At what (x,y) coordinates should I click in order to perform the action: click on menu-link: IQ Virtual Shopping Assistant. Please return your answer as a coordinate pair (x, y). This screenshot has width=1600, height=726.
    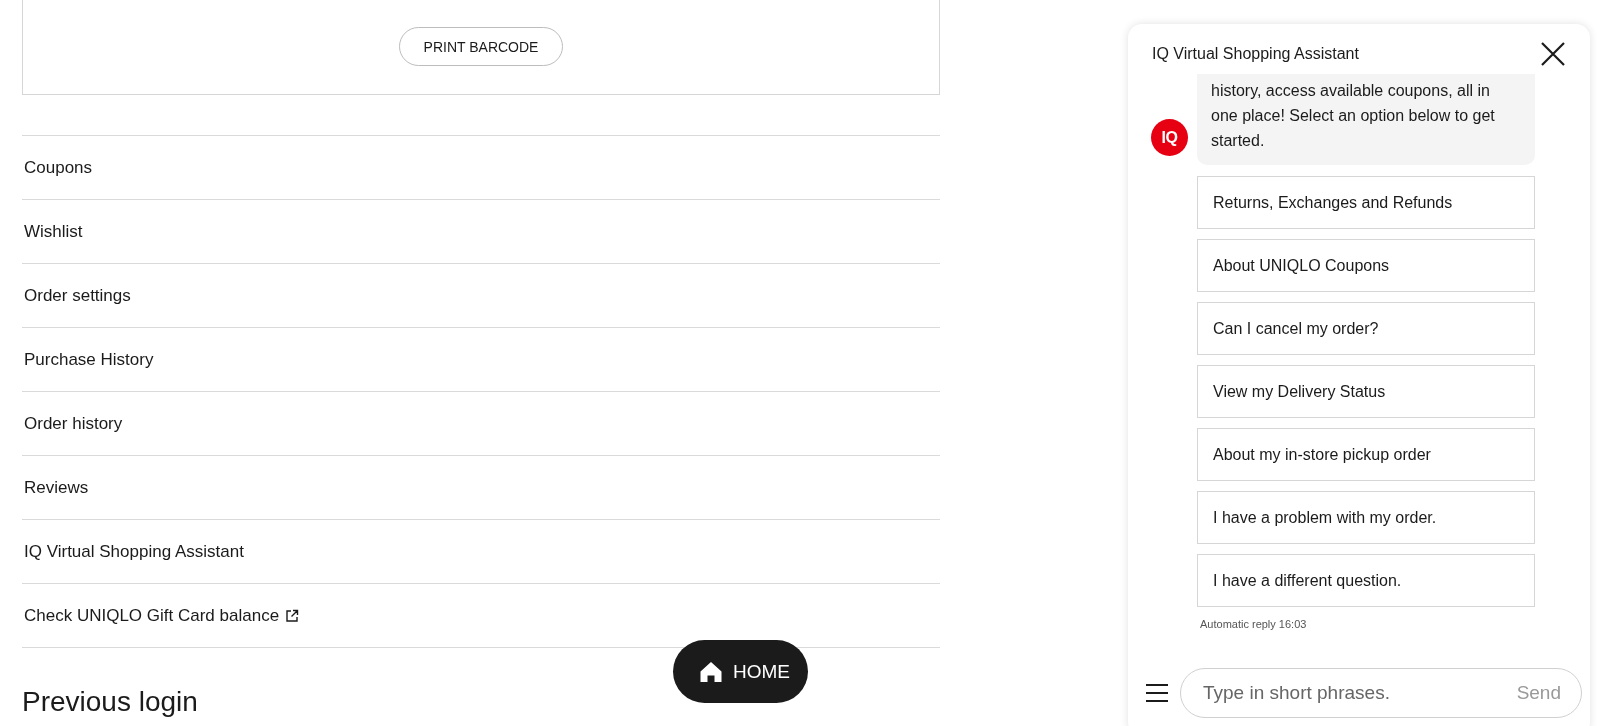
    Looking at the image, I should click on (134, 551).